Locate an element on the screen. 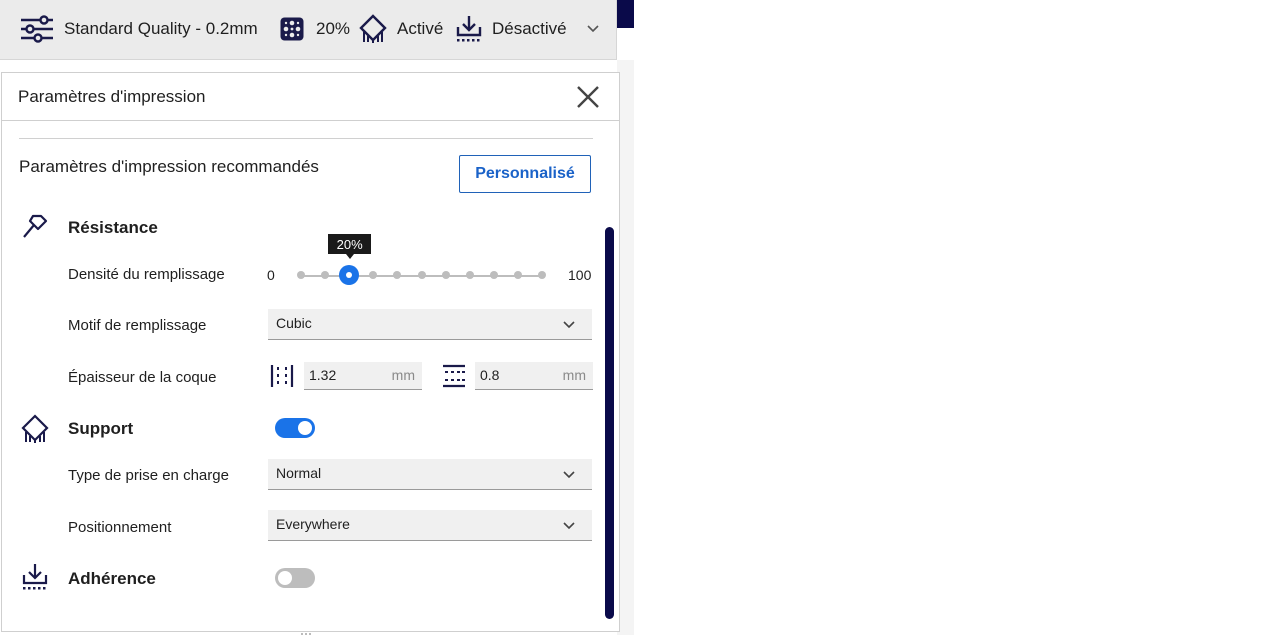  infill-label: 20% is located at coordinates (333, 28).